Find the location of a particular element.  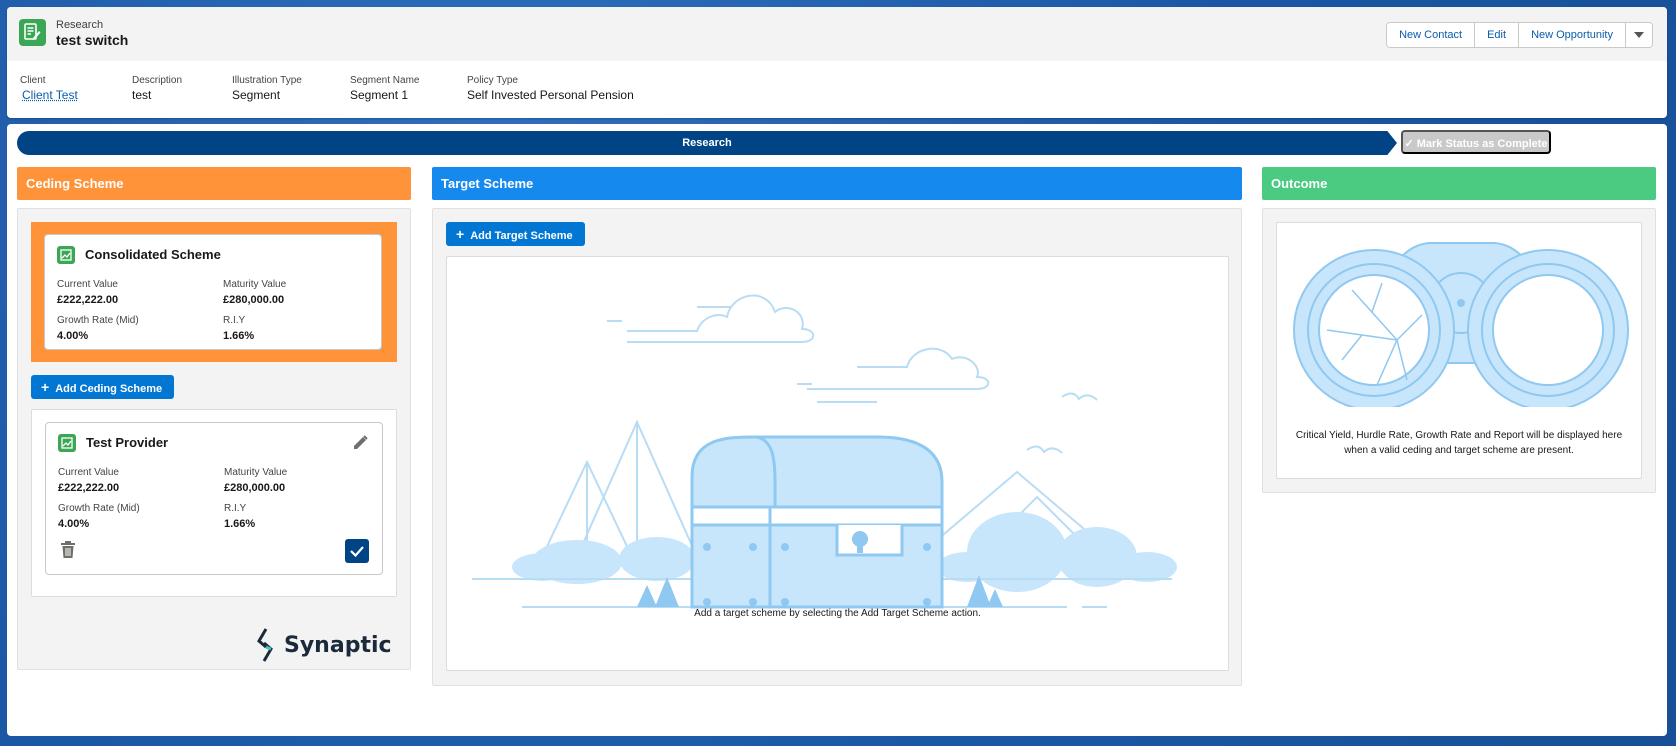

target-column-header: Target Scheme is located at coordinates (837, 183).